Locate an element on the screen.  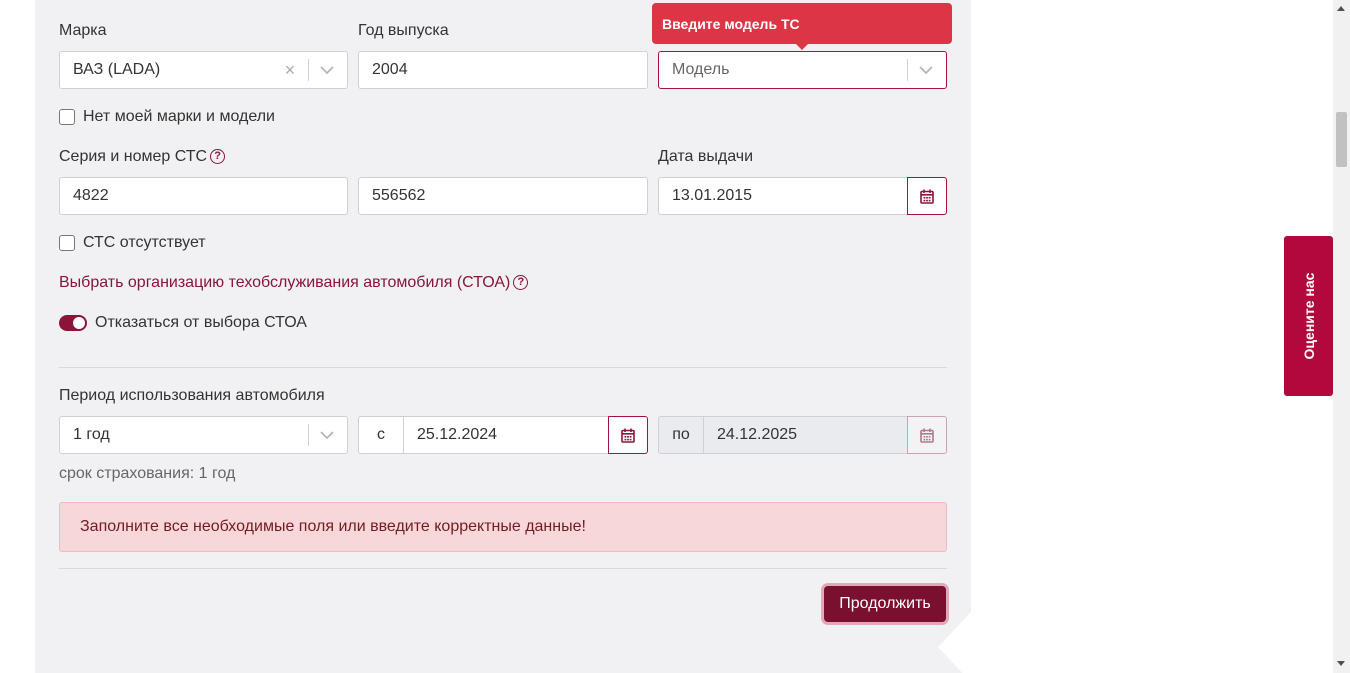
period-label: Период использования автомобиля is located at coordinates (192, 395).